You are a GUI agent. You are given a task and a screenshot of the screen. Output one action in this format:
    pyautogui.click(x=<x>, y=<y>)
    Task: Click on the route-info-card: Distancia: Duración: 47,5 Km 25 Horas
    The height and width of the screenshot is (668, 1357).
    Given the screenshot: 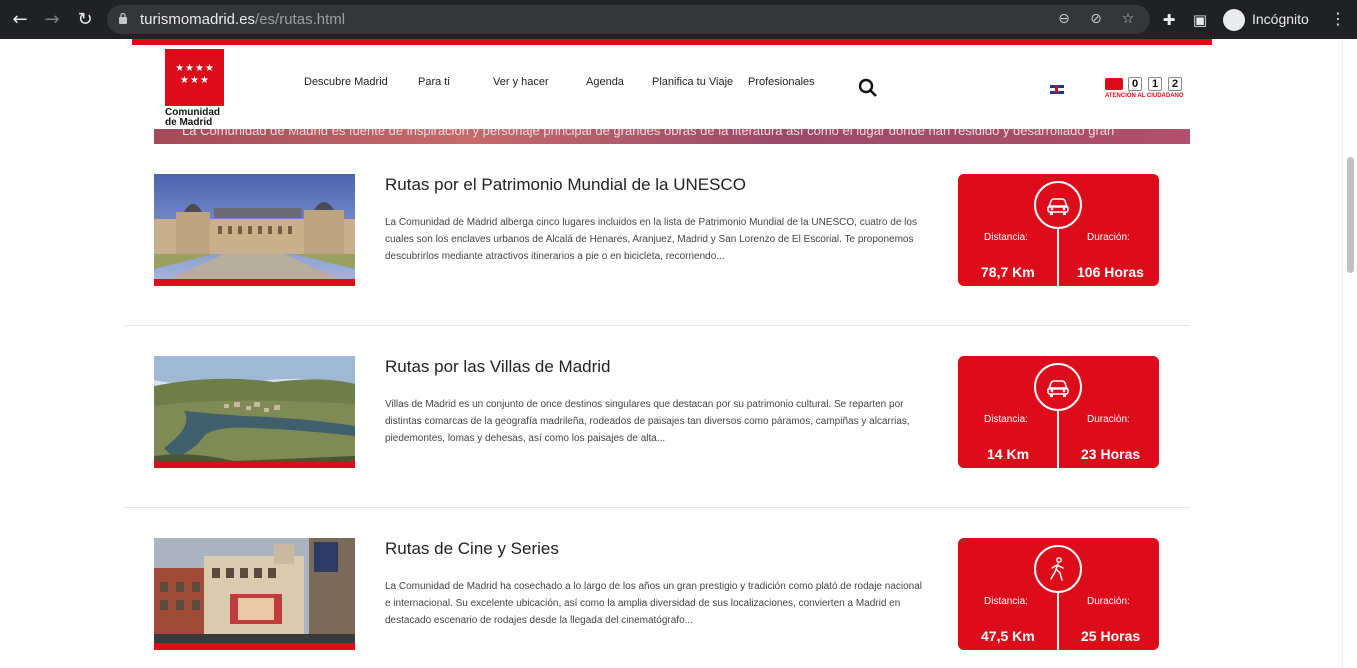 What is the action you would take?
    pyautogui.click(x=1058, y=594)
    